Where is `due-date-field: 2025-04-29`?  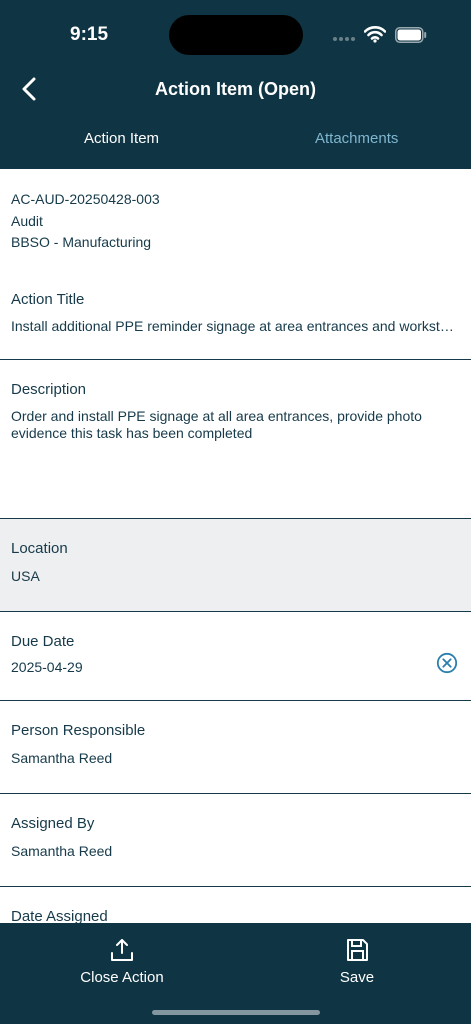 due-date-field: 2025-04-29 is located at coordinates (47, 667).